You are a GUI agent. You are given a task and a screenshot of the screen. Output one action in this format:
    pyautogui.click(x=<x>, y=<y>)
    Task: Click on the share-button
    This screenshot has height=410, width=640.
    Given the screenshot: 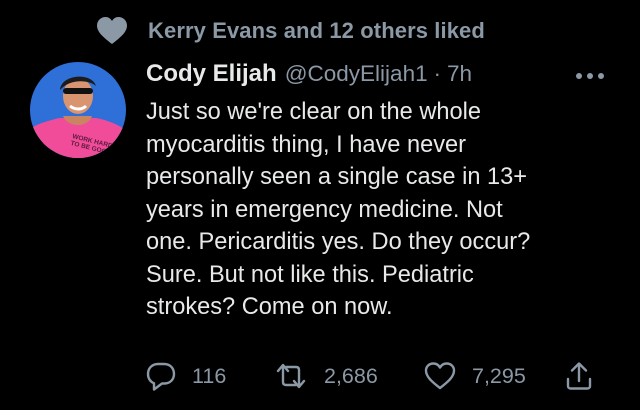 What is the action you would take?
    pyautogui.click(x=579, y=376)
    